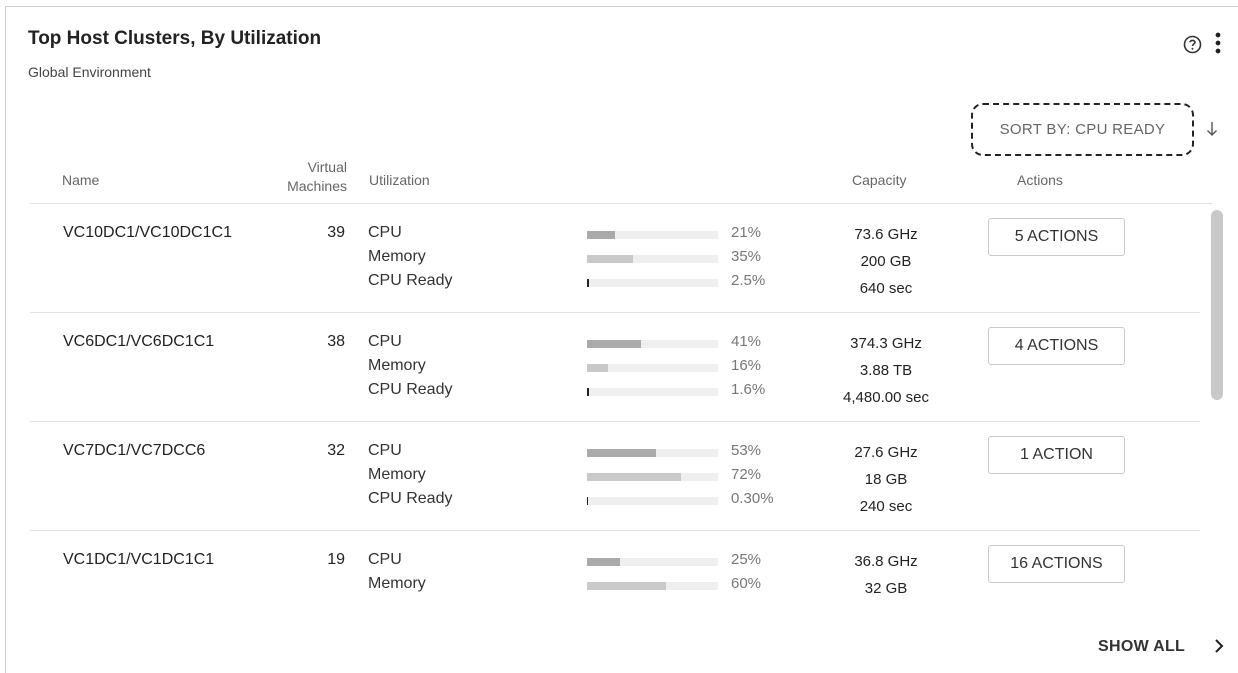 The height and width of the screenshot is (673, 1238). I want to click on actions-button: 16 ACTIONS, so click(1056, 564).